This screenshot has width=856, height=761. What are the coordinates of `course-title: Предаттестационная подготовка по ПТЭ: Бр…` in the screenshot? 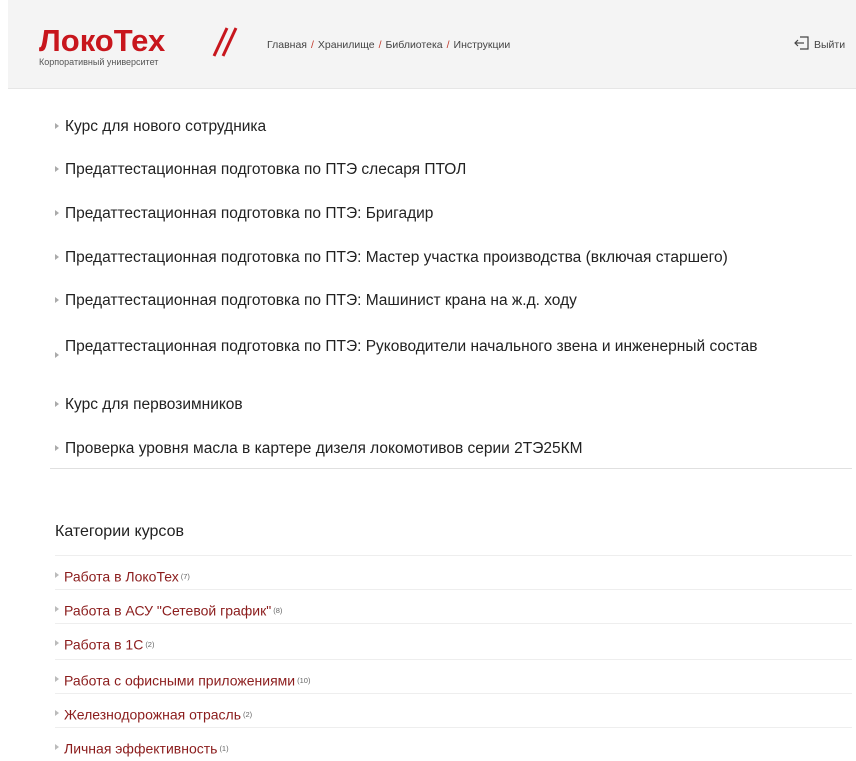 It's located at (249, 213).